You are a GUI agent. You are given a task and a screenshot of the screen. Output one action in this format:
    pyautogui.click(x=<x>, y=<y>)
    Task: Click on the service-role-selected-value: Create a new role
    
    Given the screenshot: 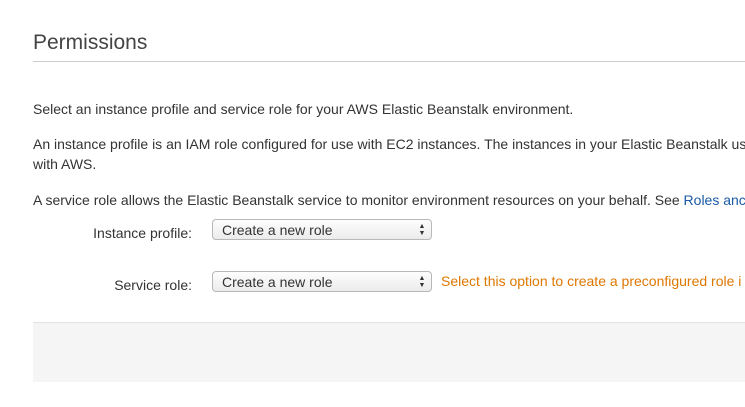 What is the action you would take?
    pyautogui.click(x=277, y=282)
    